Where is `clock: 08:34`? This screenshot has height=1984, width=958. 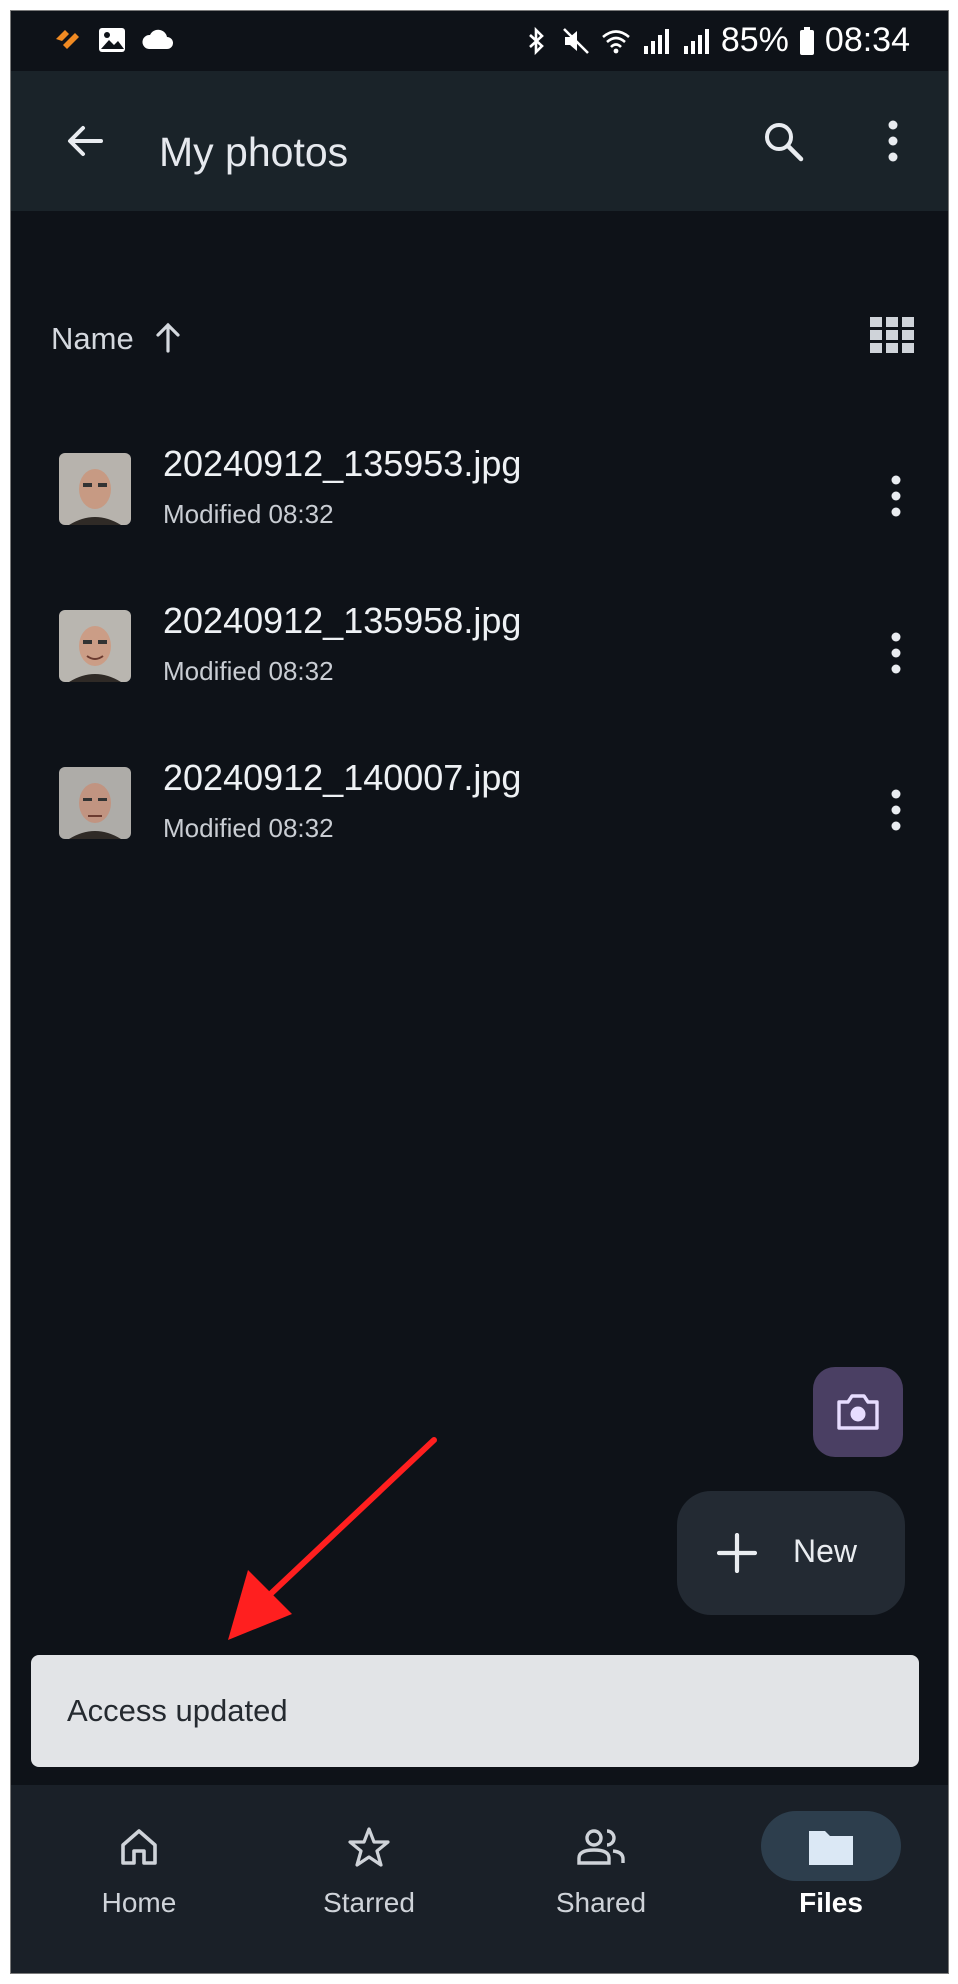
clock: 08:34 is located at coordinates (867, 40).